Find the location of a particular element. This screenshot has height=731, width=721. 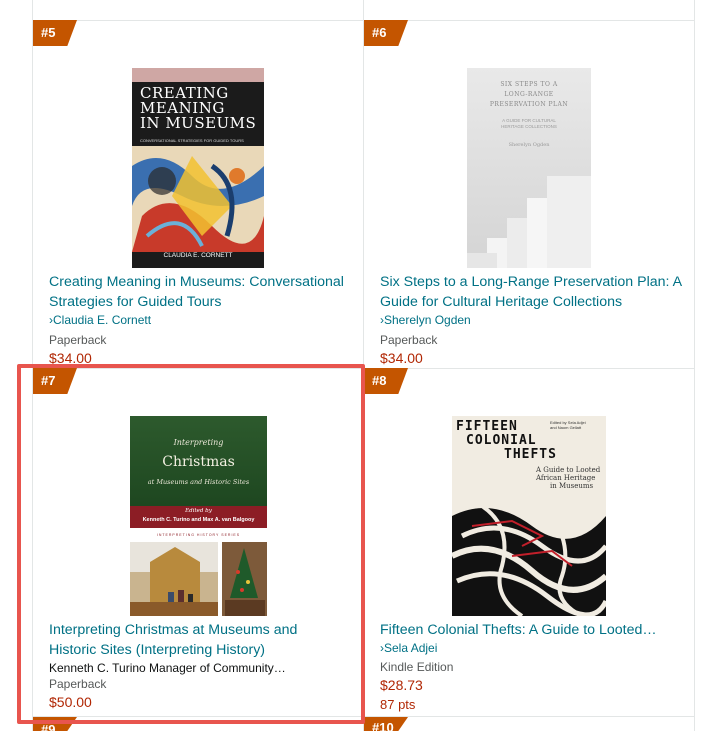

author-link: ›Sherelyn Ogden is located at coordinates (425, 320).